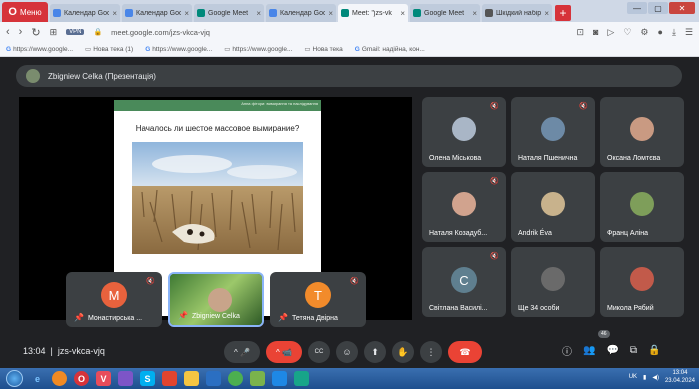 The height and width of the screenshot is (389, 699). What do you see at coordinates (357, 49) in the screenshot?
I see `google-icon: G` at bounding box center [357, 49].